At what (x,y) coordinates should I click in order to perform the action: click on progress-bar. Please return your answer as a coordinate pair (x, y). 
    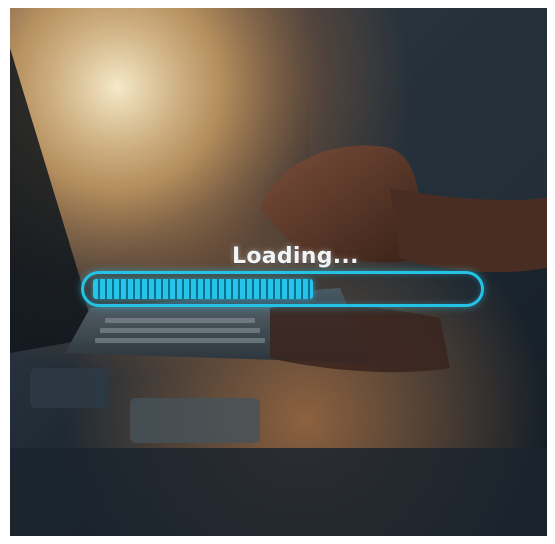
    Looking at the image, I should click on (282, 289).